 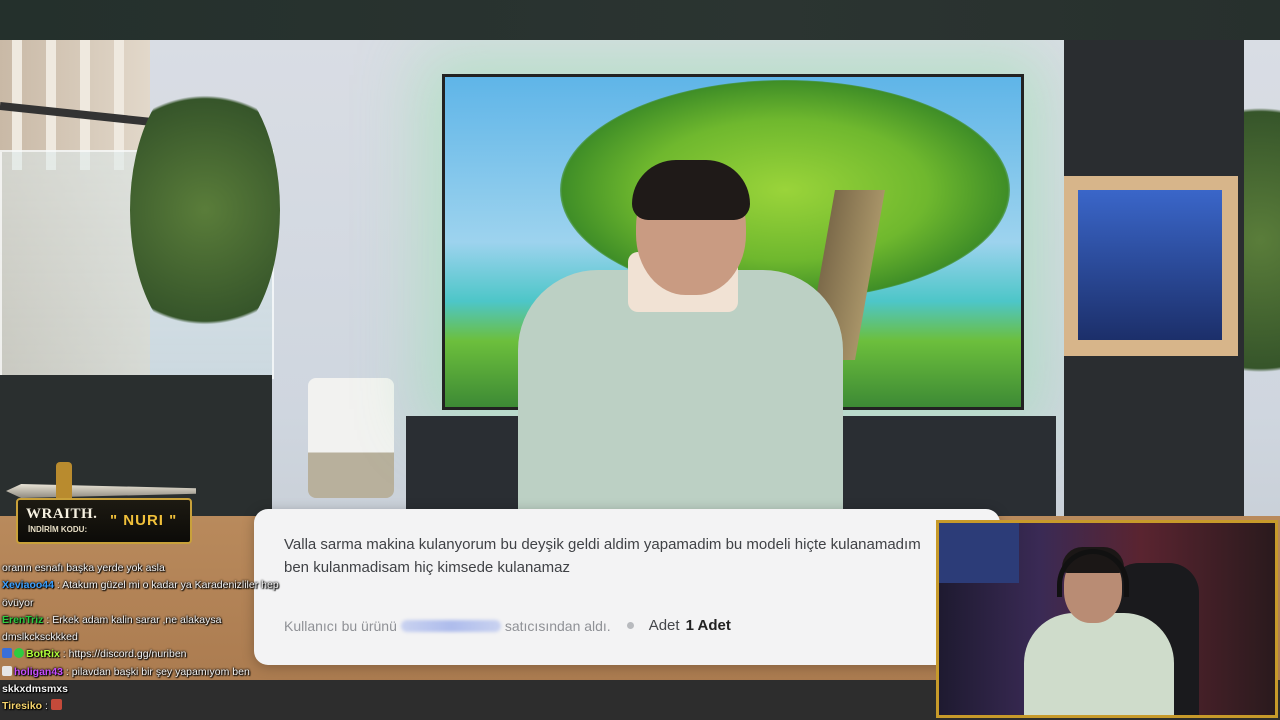 What do you see at coordinates (630, 625) in the screenshot?
I see `separator-dot` at bounding box center [630, 625].